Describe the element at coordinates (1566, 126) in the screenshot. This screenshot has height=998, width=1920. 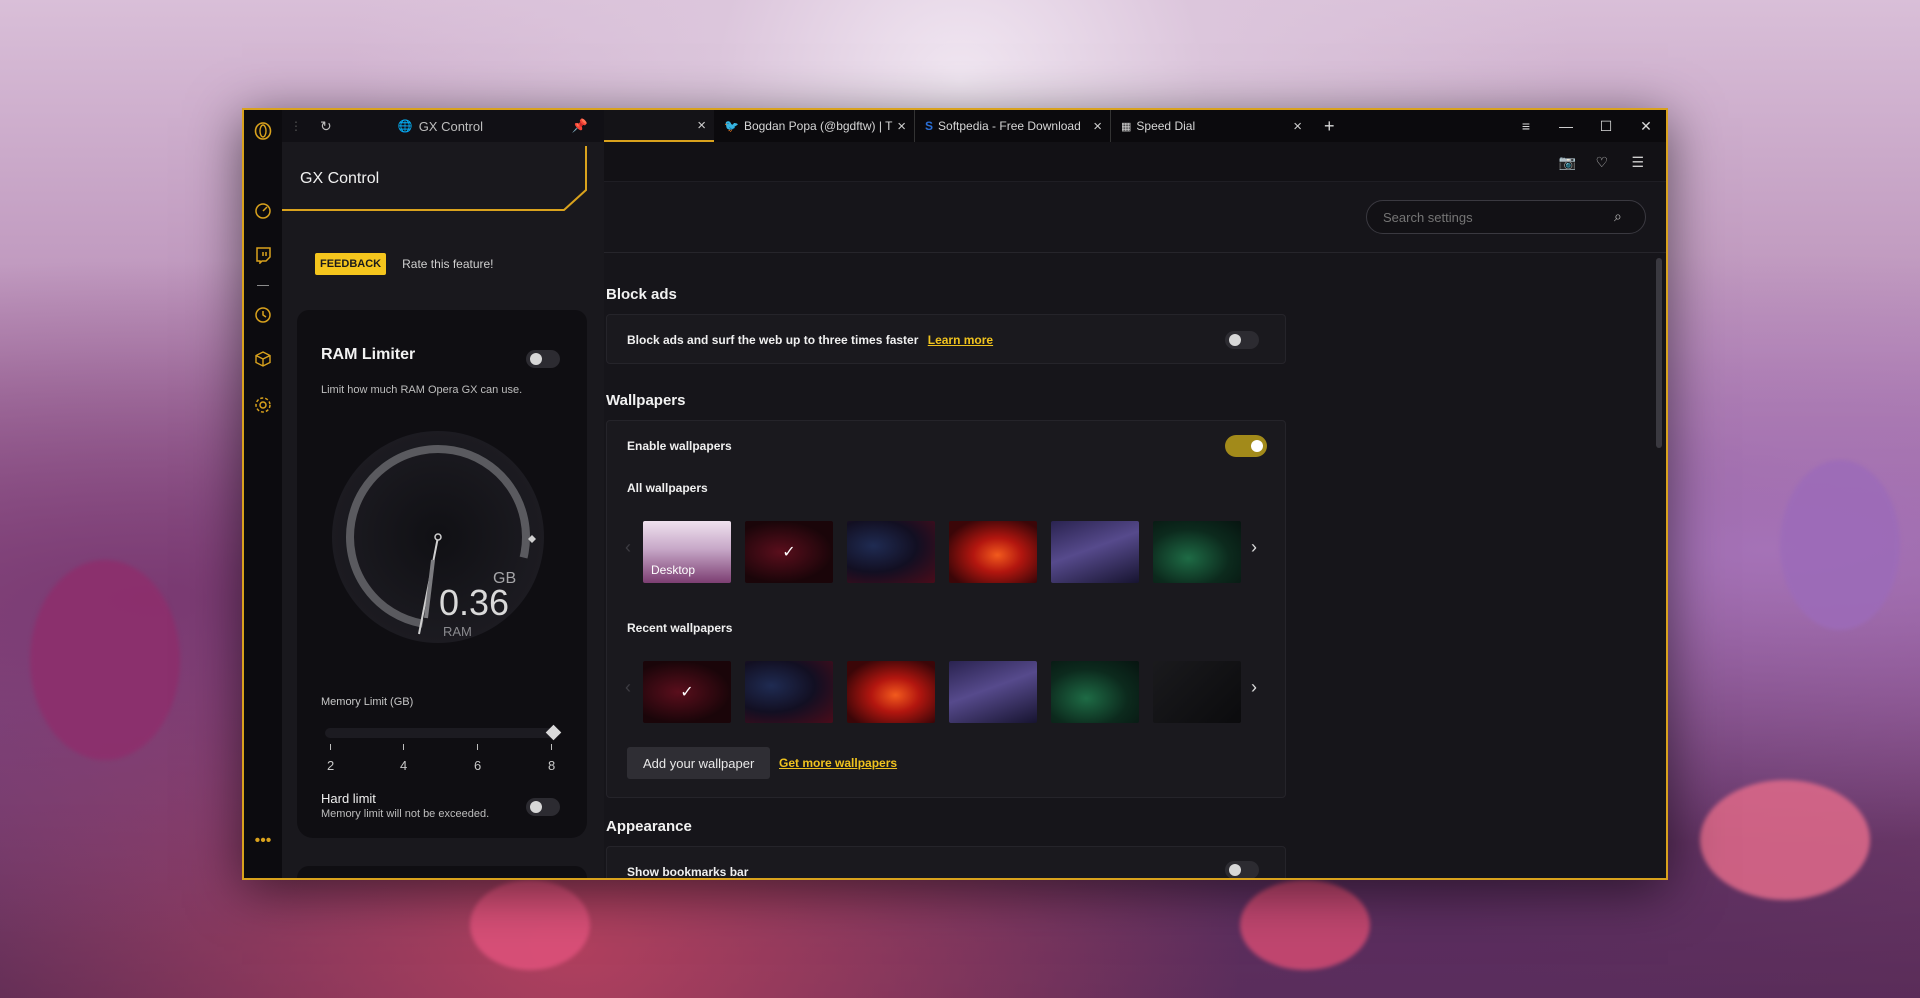
I see `minimize-button: —` at that location.